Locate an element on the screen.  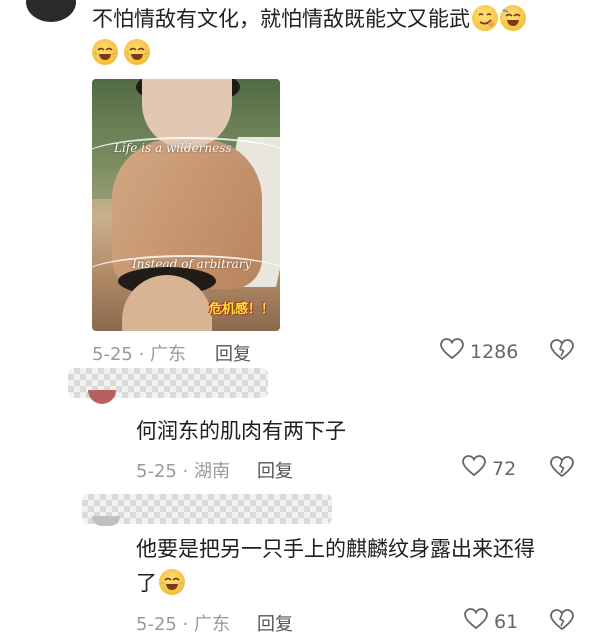
comment-text: 何润东的肌肉有两下子 is located at coordinates (241, 431).